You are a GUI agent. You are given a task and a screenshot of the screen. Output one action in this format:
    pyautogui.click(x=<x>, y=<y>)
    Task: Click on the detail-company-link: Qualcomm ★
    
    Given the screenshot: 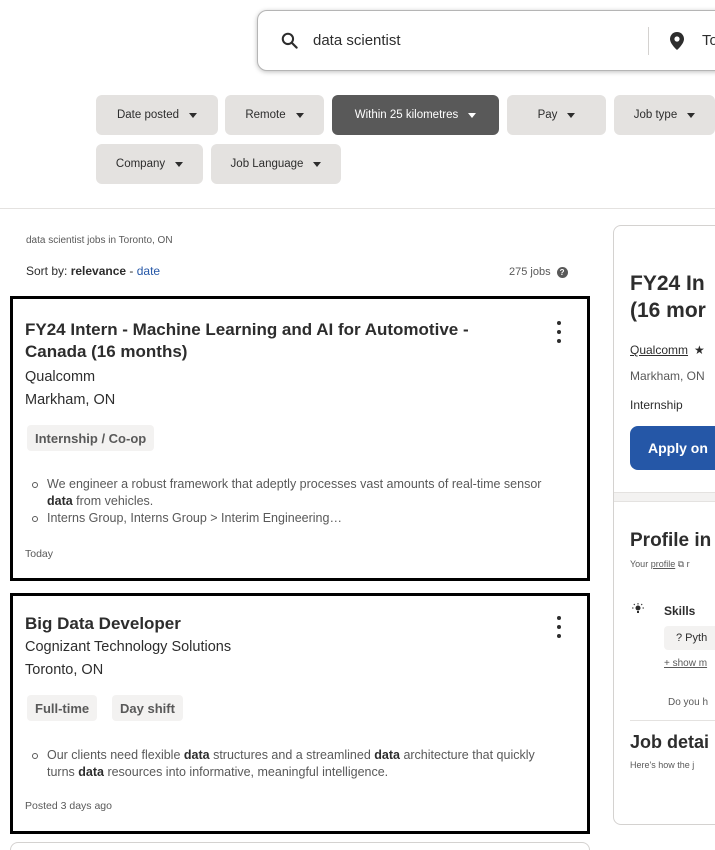 What is the action you would take?
    pyautogui.click(x=667, y=350)
    